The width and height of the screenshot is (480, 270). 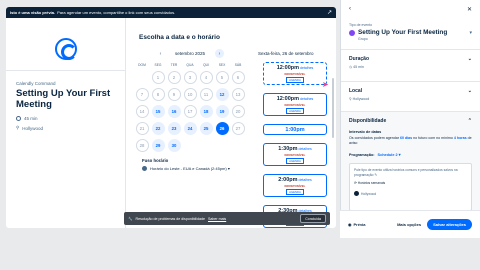 What do you see at coordinates (409, 224) in the screenshot?
I see `more-options-button: Mais opções` at bounding box center [409, 224].